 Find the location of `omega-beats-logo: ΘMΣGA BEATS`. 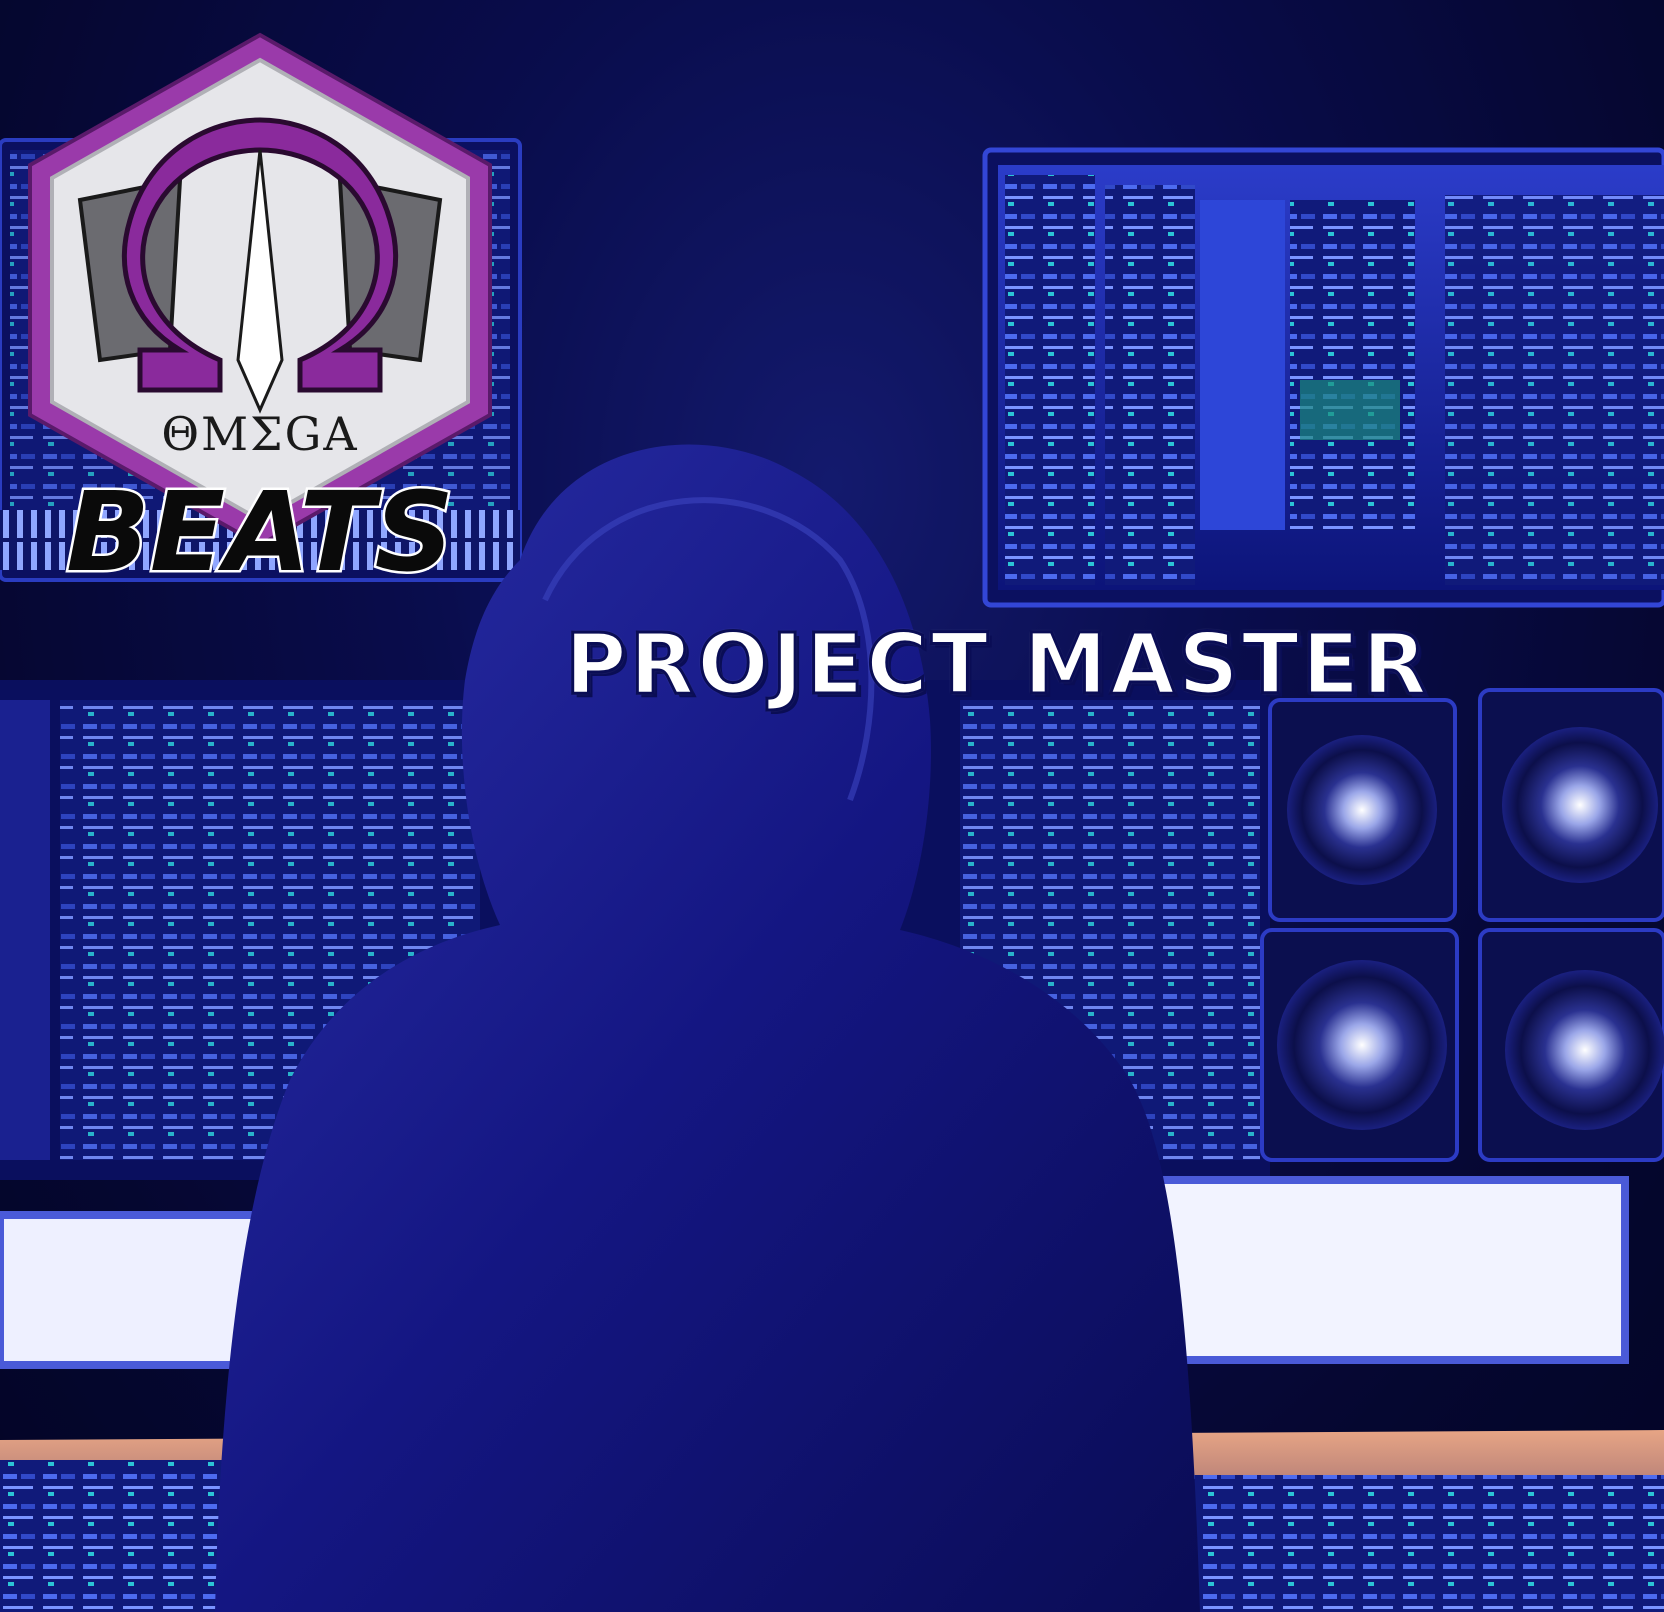

omega-beats-logo: ΘMΣGA BEATS is located at coordinates (260, 315).